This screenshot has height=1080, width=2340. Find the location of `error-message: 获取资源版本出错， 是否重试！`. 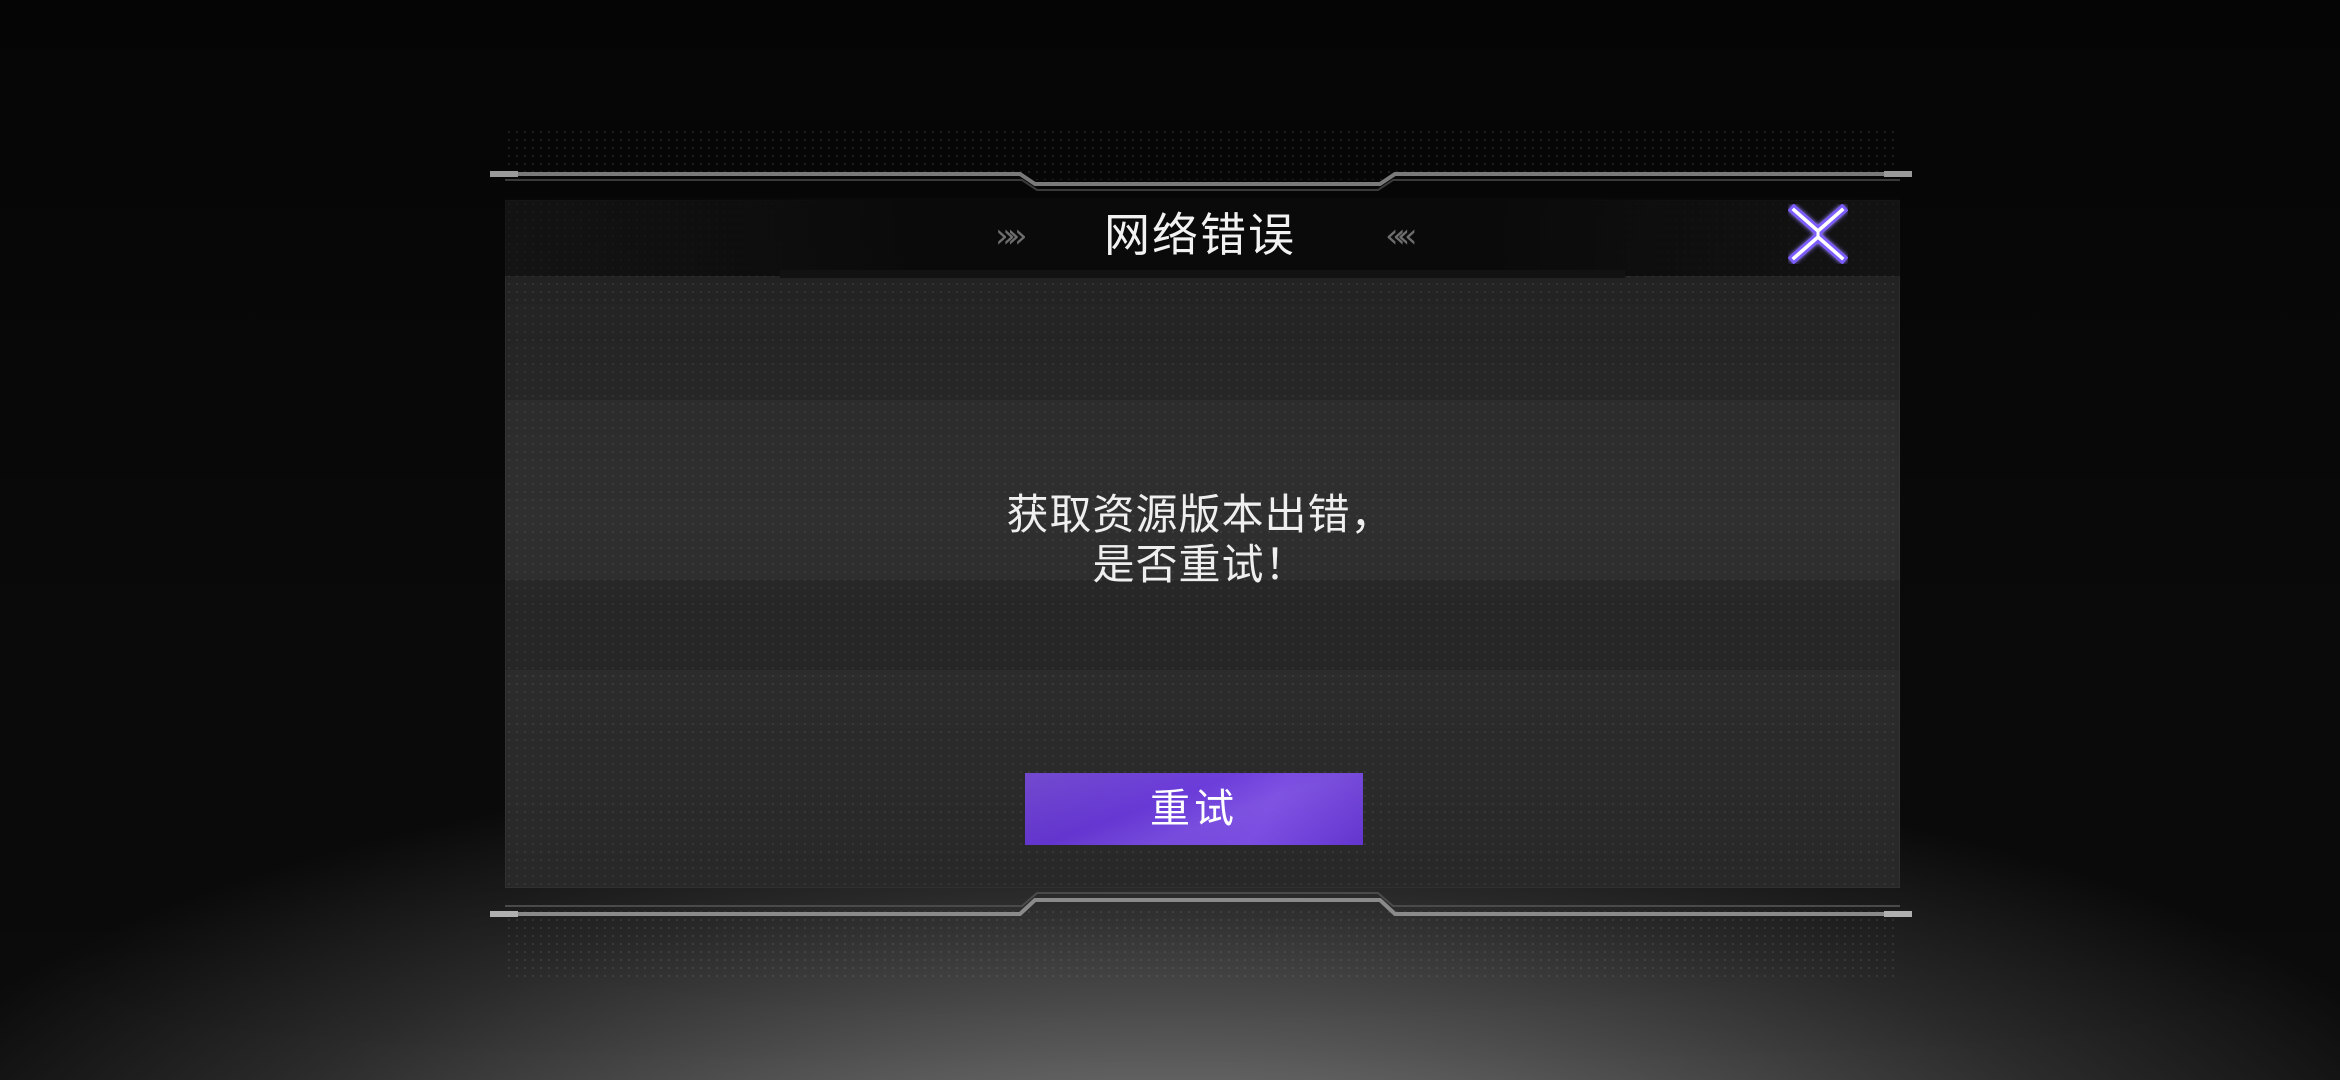

error-message: 获取资源版本出错， 是否重试！ is located at coordinates (1200, 540).